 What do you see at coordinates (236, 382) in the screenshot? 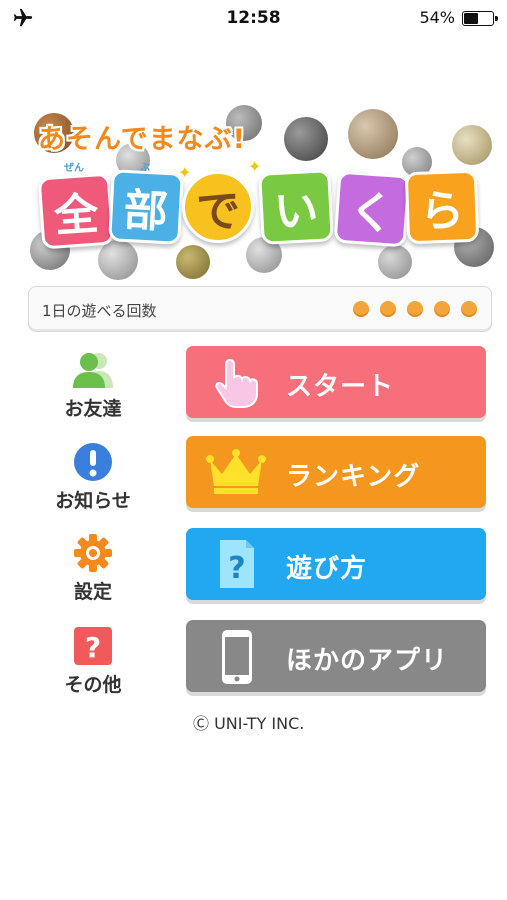
I see `pointing-hand-icon` at bounding box center [236, 382].